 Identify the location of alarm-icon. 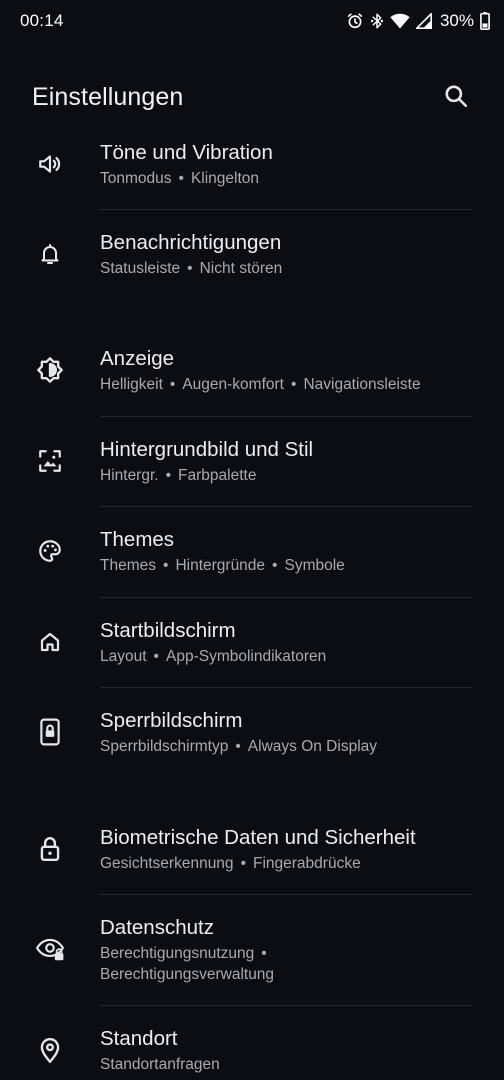
(355, 21).